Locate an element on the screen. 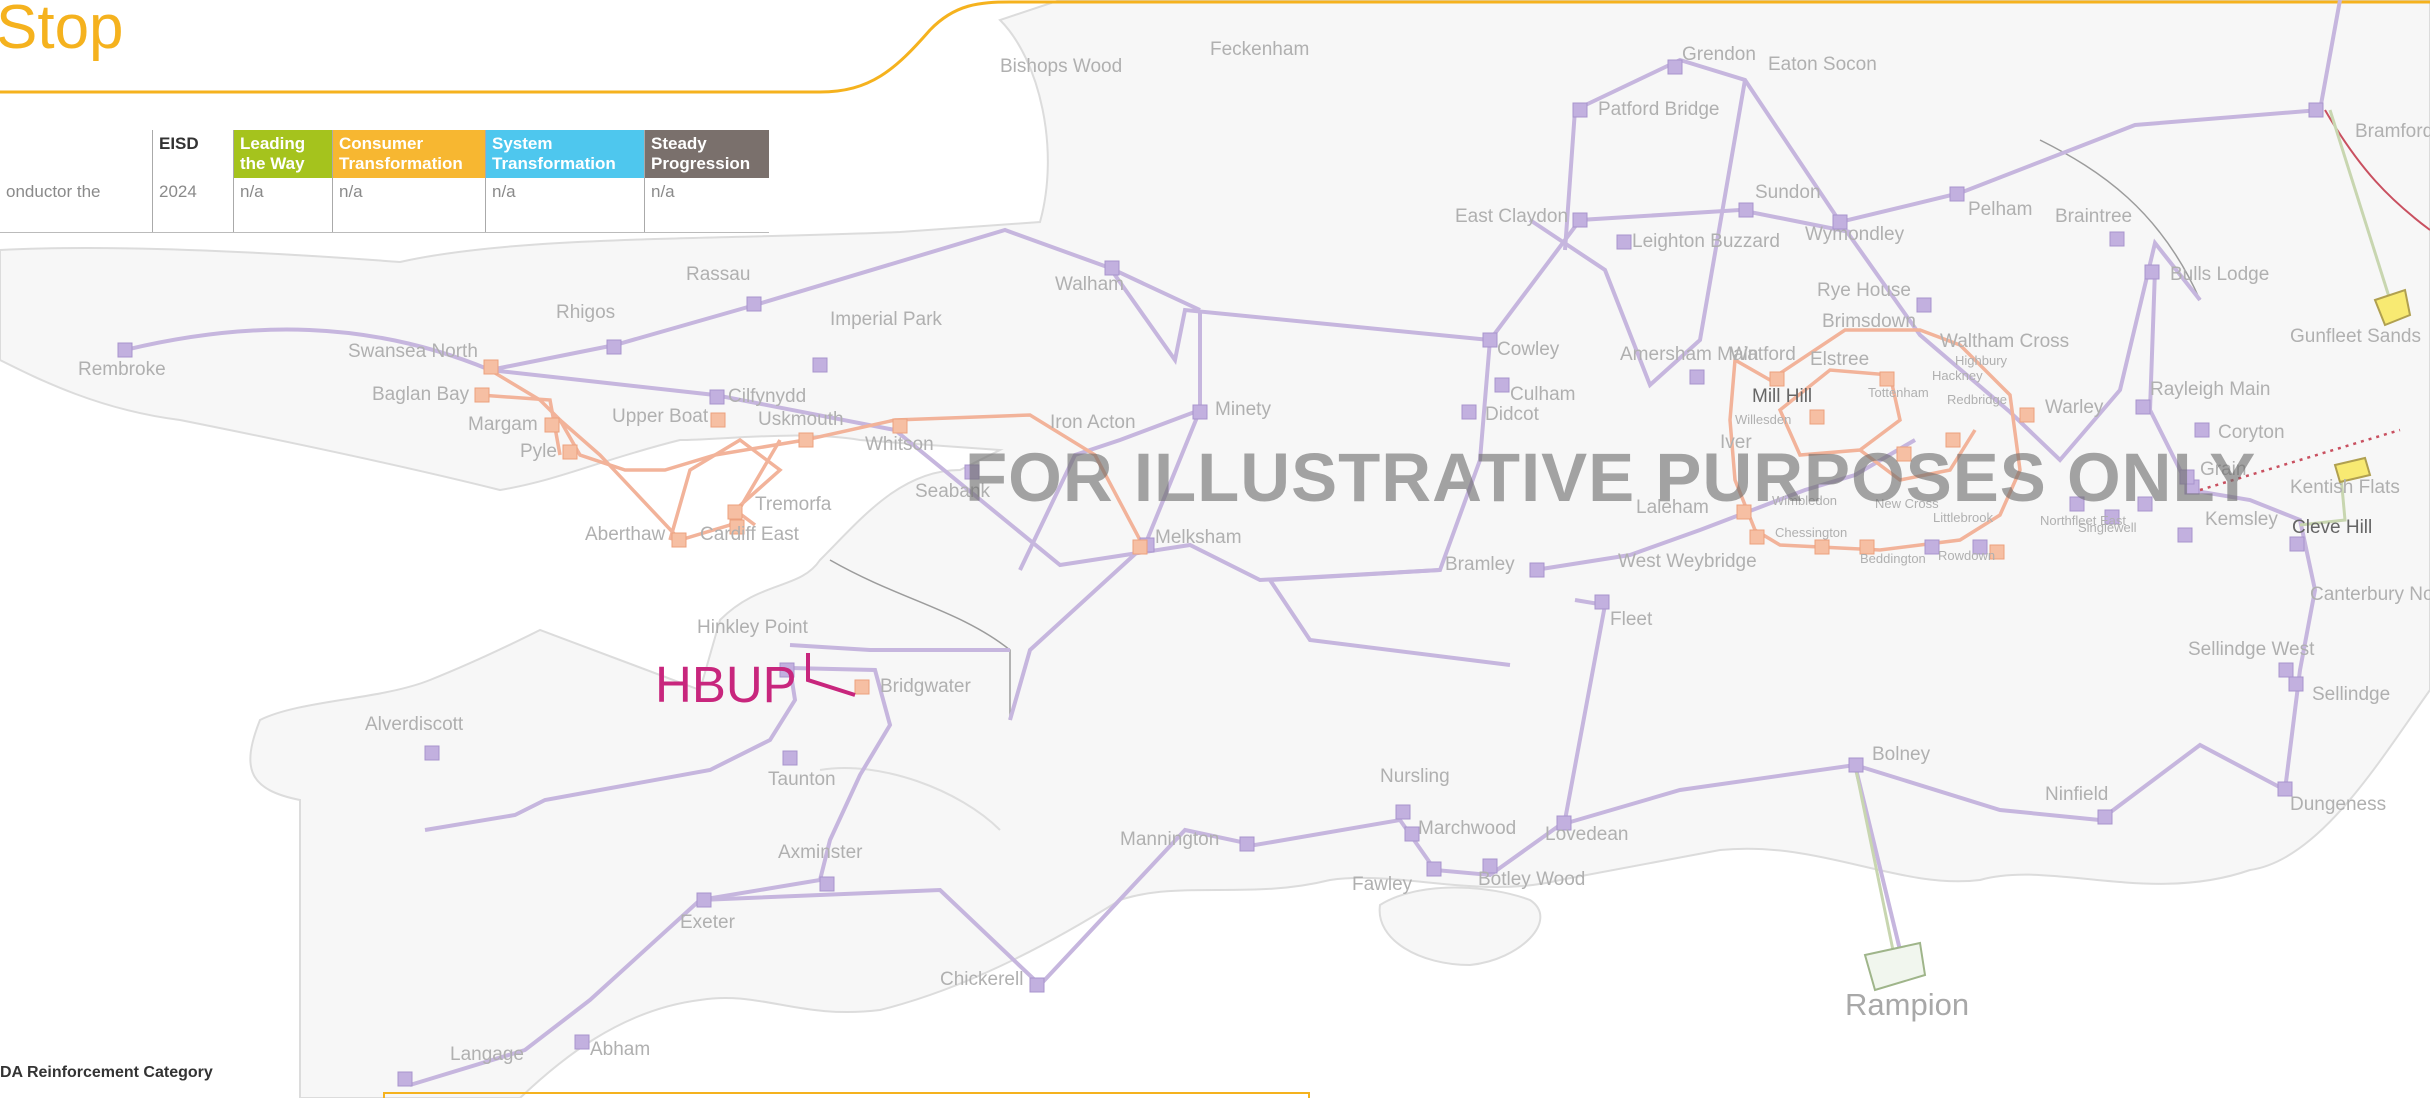 The height and width of the screenshot is (1098, 2430). substation-label: Warley is located at coordinates (2074, 407).